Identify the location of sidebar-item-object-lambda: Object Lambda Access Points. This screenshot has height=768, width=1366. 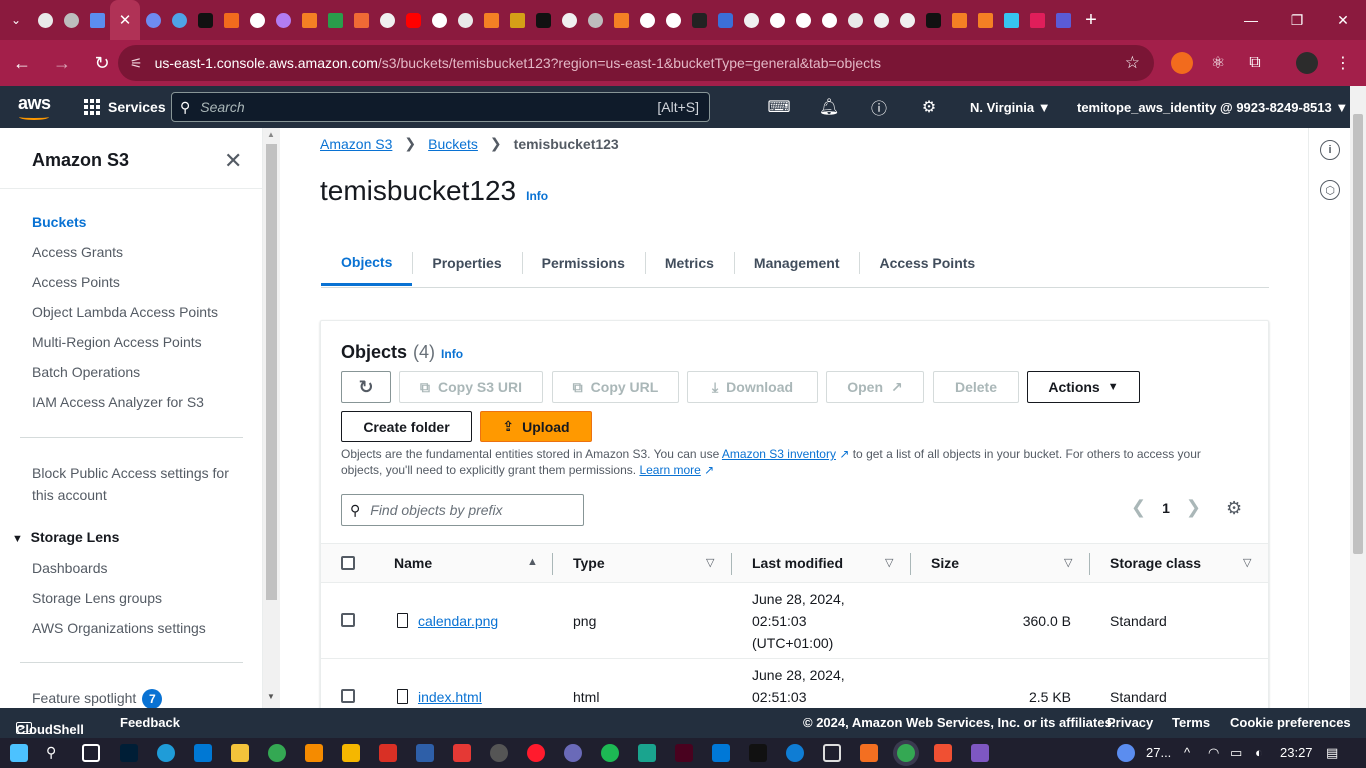
(125, 312).